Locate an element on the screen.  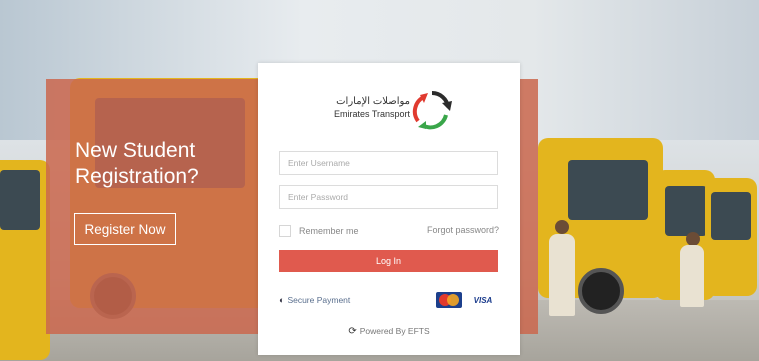
login-button: Log In is located at coordinates (388, 261).